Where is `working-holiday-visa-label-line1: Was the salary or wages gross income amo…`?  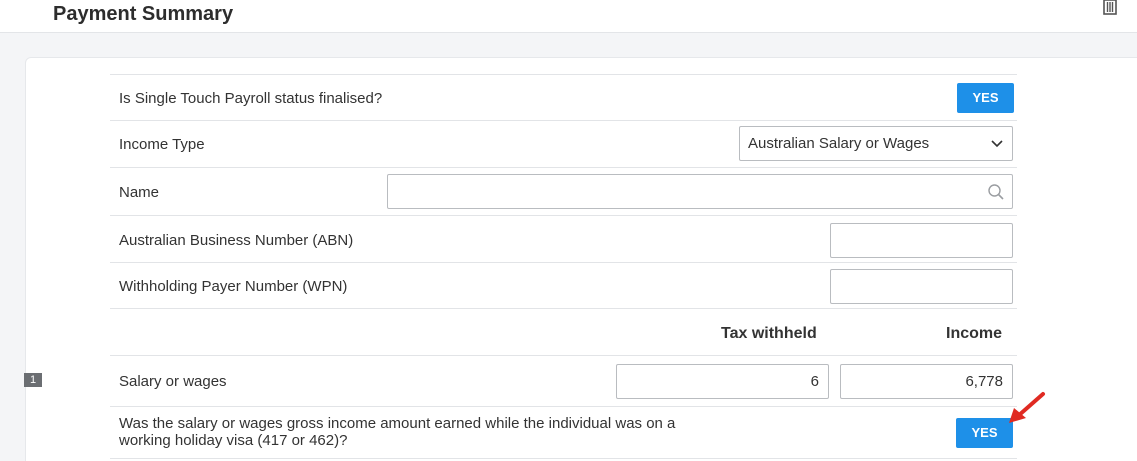
working-holiday-visa-label-line1: Was the salary or wages gross income amo… is located at coordinates (397, 423).